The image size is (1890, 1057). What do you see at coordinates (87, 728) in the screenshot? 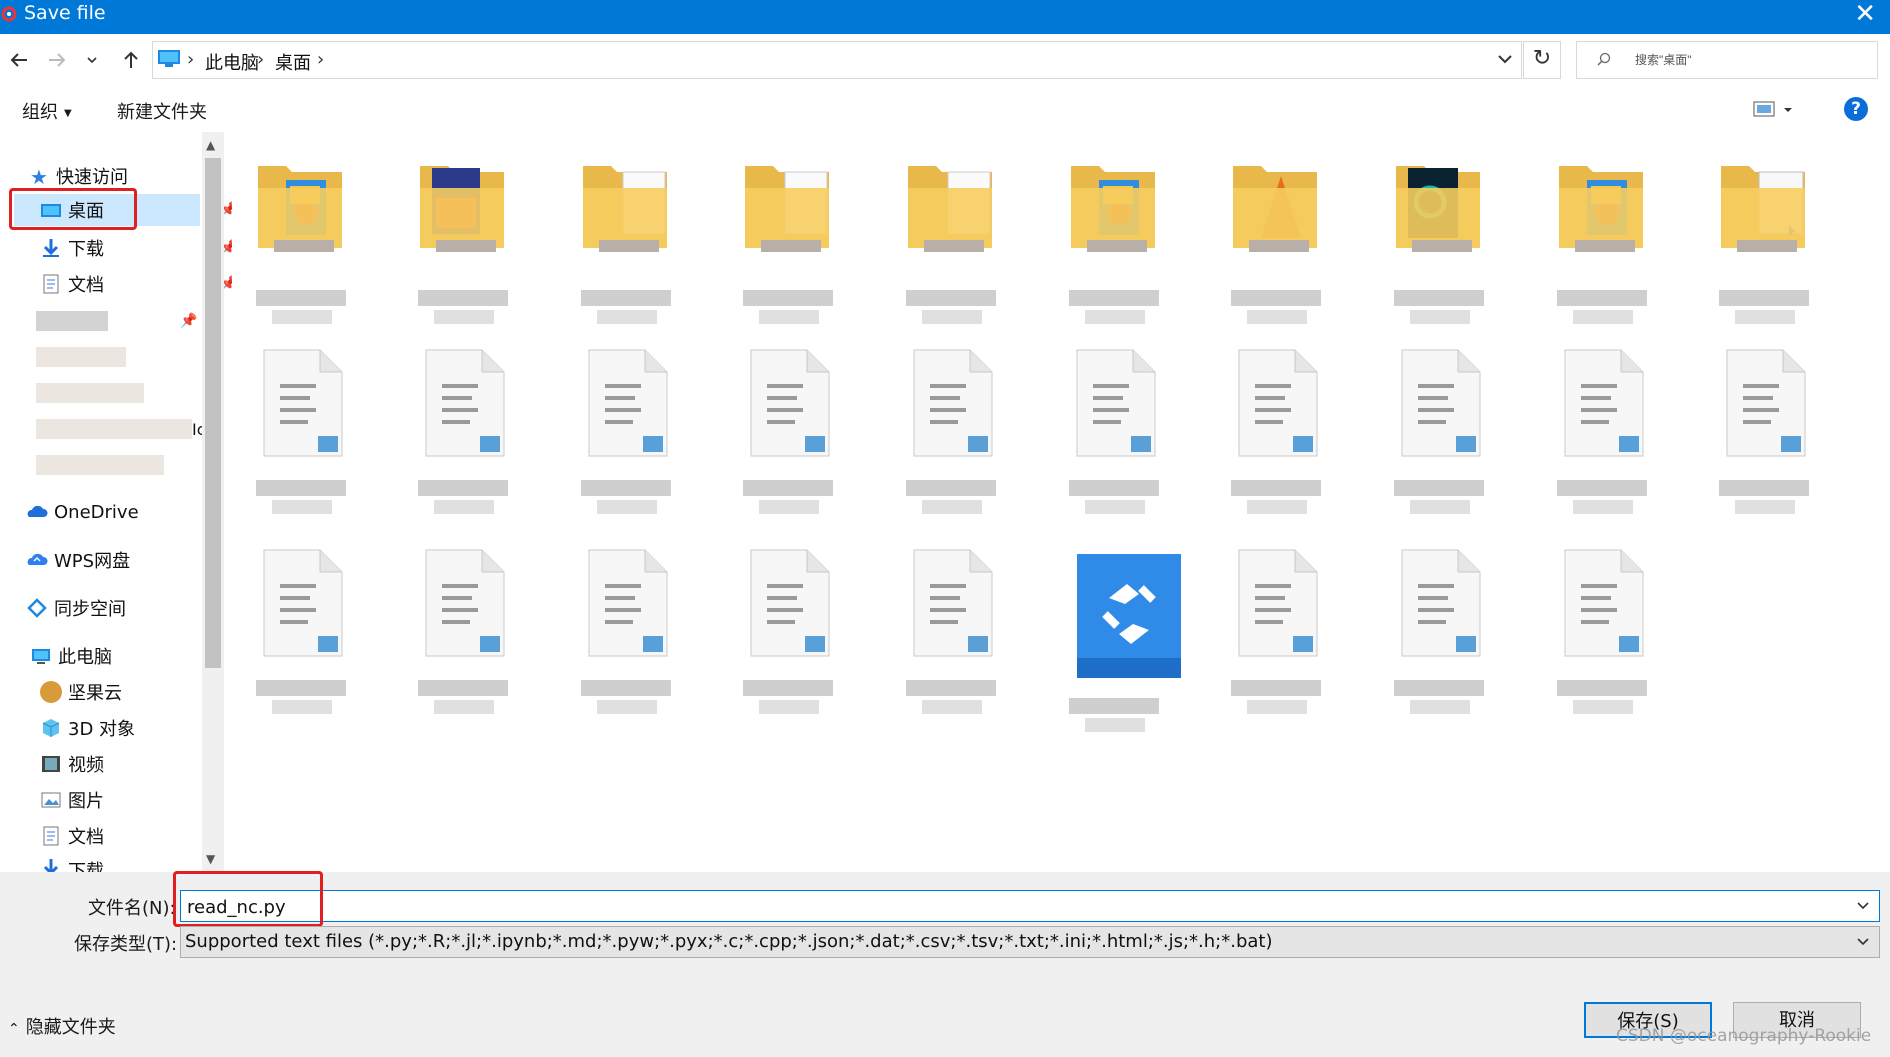
I see `sidebar-item-3d-objects: 3D 对象` at bounding box center [87, 728].